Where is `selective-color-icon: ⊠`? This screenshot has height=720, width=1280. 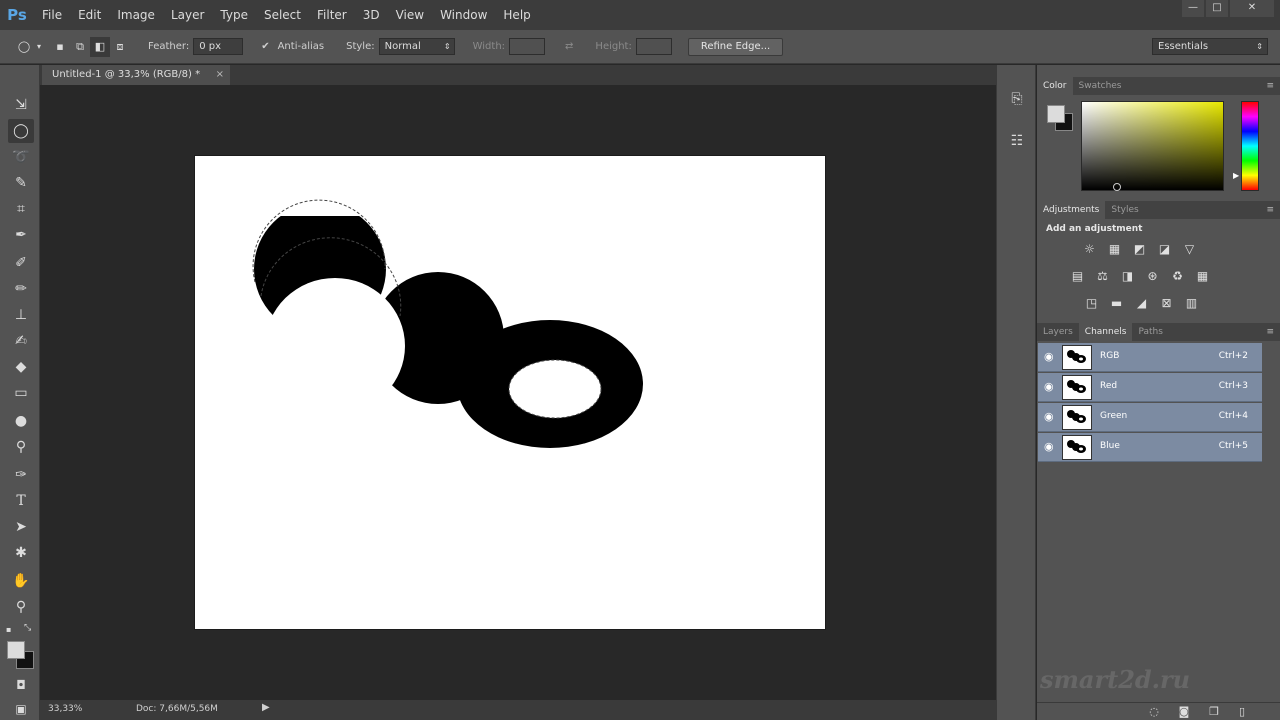
selective-color-icon: ⊠ is located at coordinates (1166, 302).